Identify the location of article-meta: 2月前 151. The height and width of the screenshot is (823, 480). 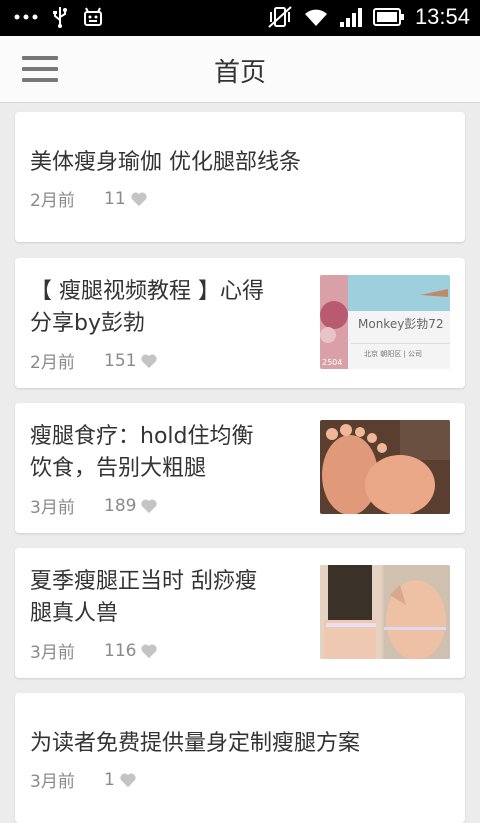
(94, 360).